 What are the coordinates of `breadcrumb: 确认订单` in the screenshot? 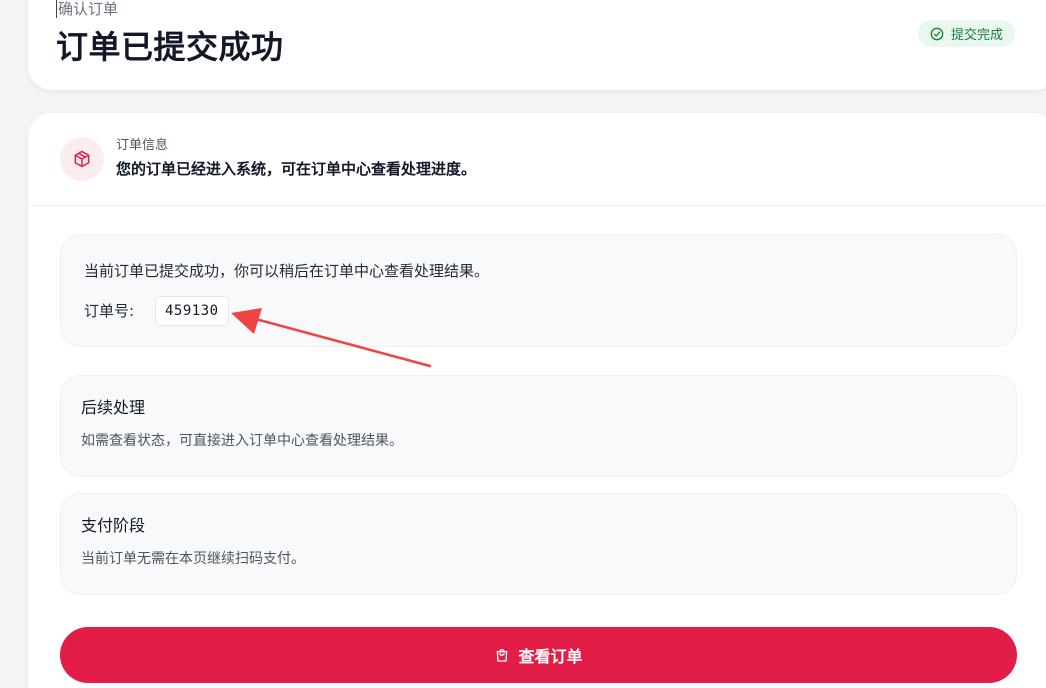 It's located at (87, 9).